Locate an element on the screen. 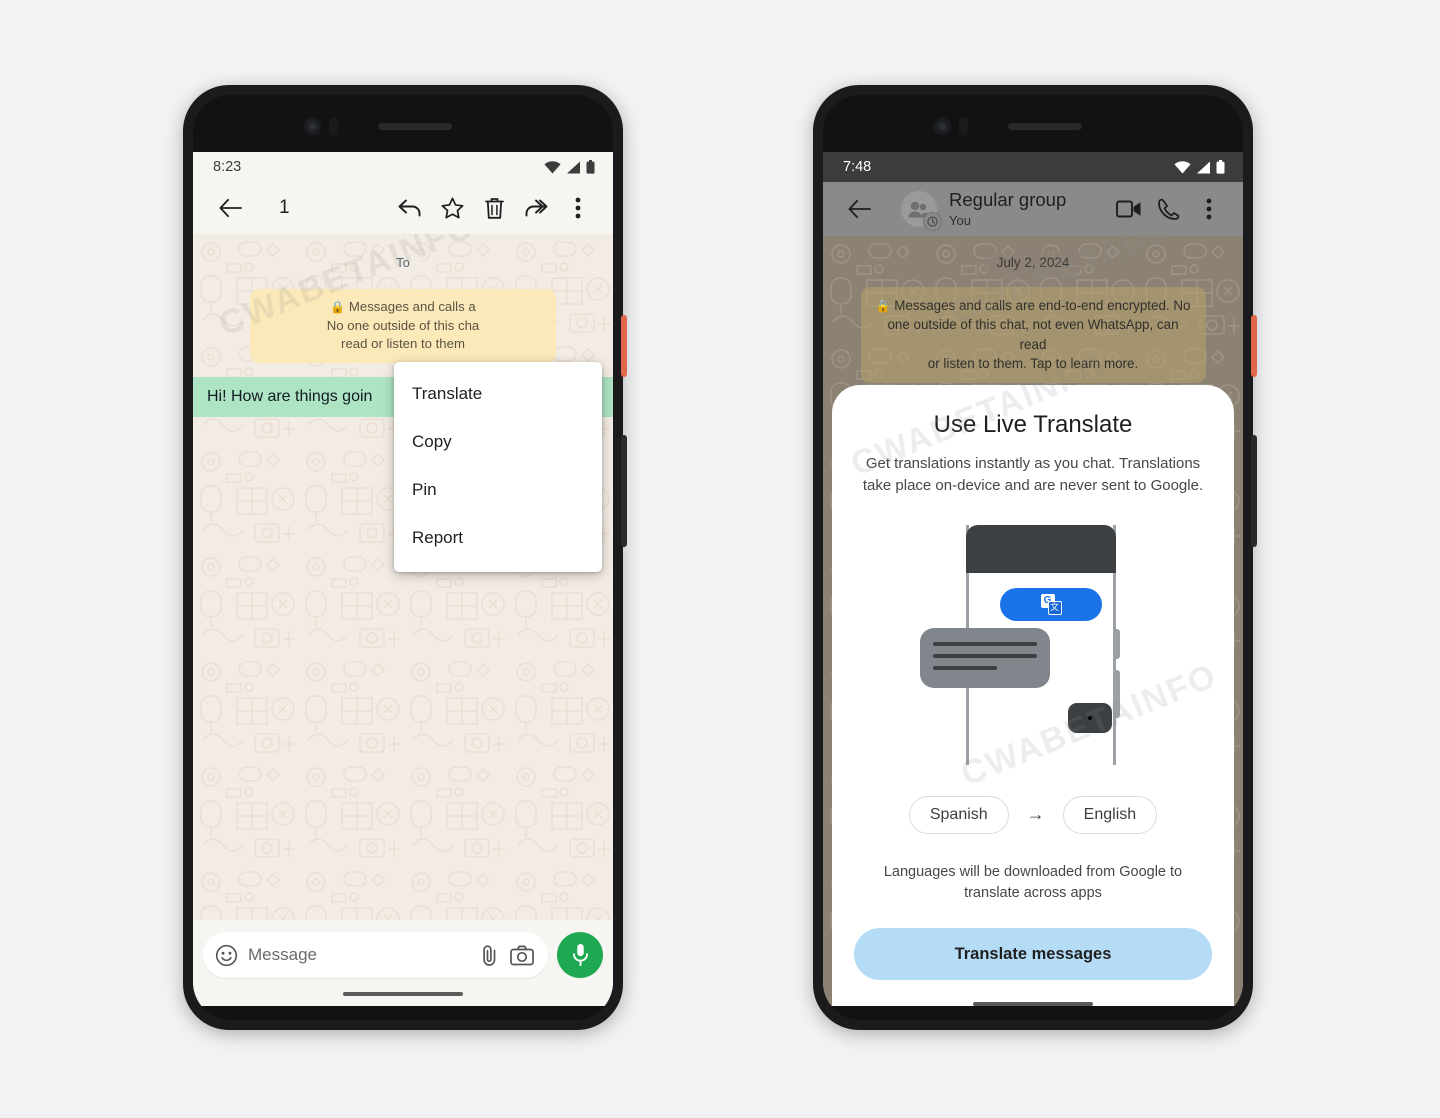 This screenshot has height=1118, width=1440. status-bar-time: 7:48 is located at coordinates (857, 167).